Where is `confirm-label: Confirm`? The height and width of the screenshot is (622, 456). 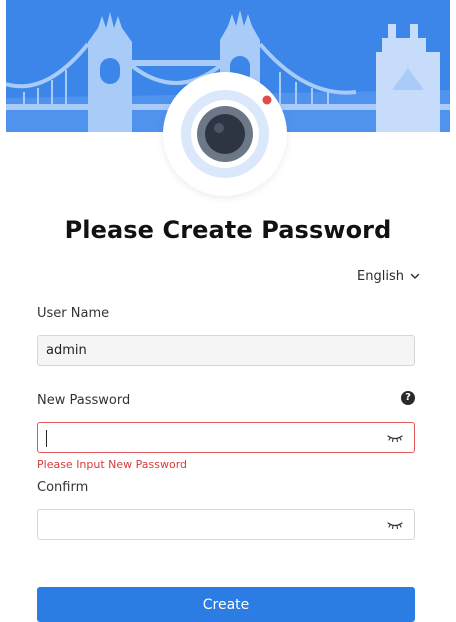
confirm-label: Confirm is located at coordinates (63, 487).